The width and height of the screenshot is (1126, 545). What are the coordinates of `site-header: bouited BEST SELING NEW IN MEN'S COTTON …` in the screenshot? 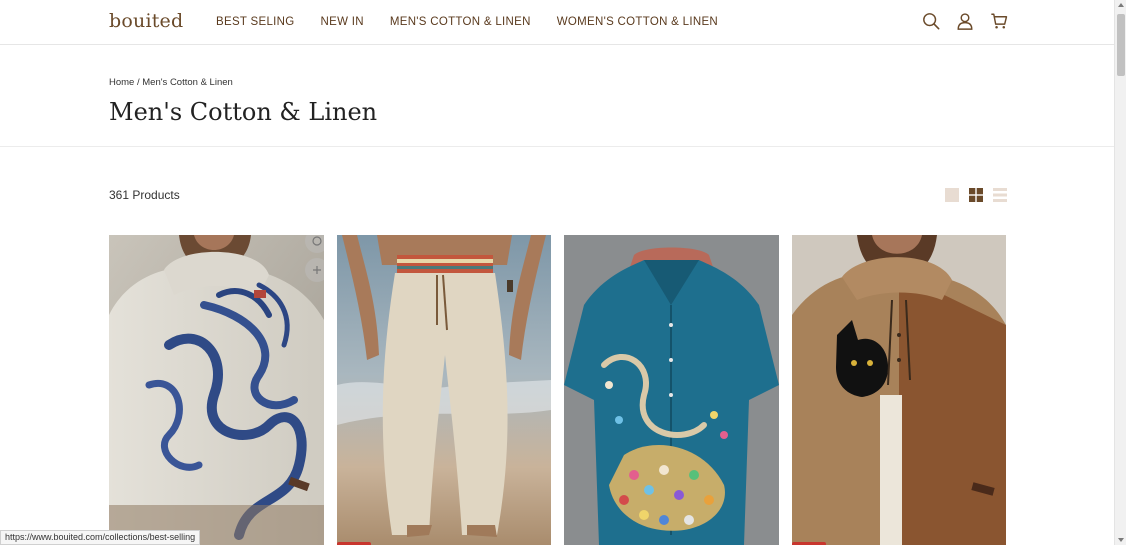 It's located at (557, 22).